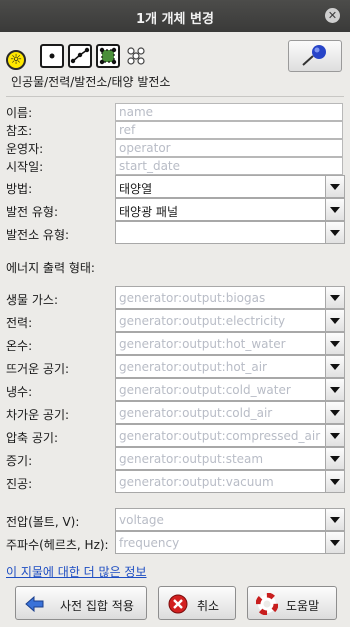  I want to click on node-icon, so click(52, 56).